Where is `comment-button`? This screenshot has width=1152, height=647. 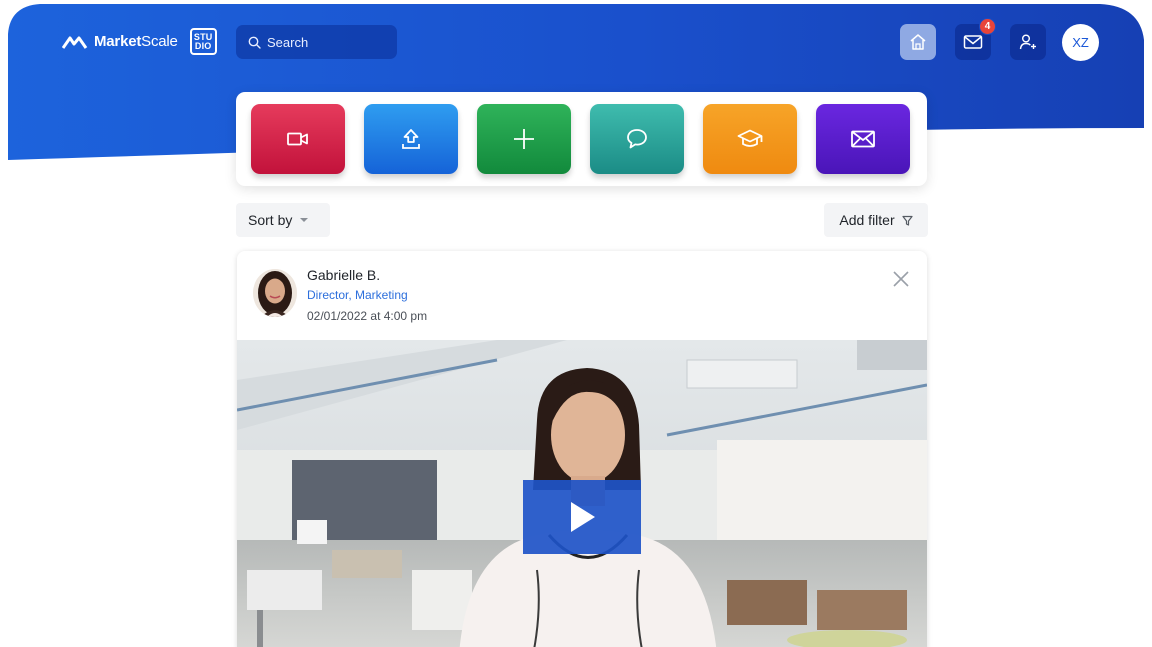
comment-button is located at coordinates (637, 139).